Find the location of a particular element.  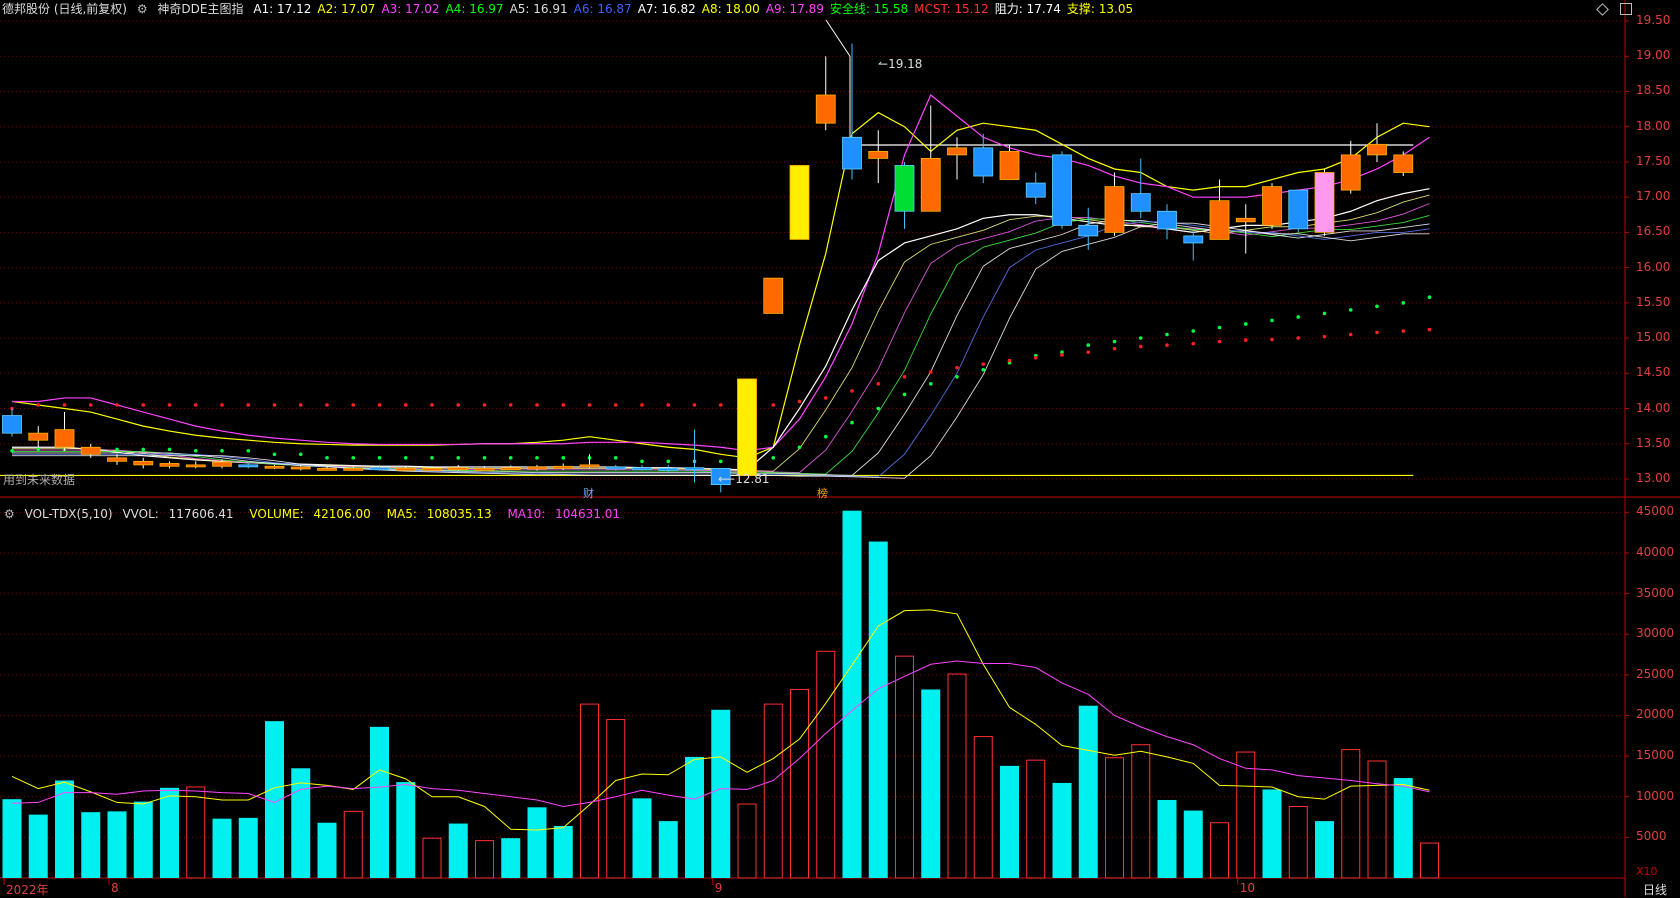

price-tick-label: 17.00 is located at coordinates (1653, 196).